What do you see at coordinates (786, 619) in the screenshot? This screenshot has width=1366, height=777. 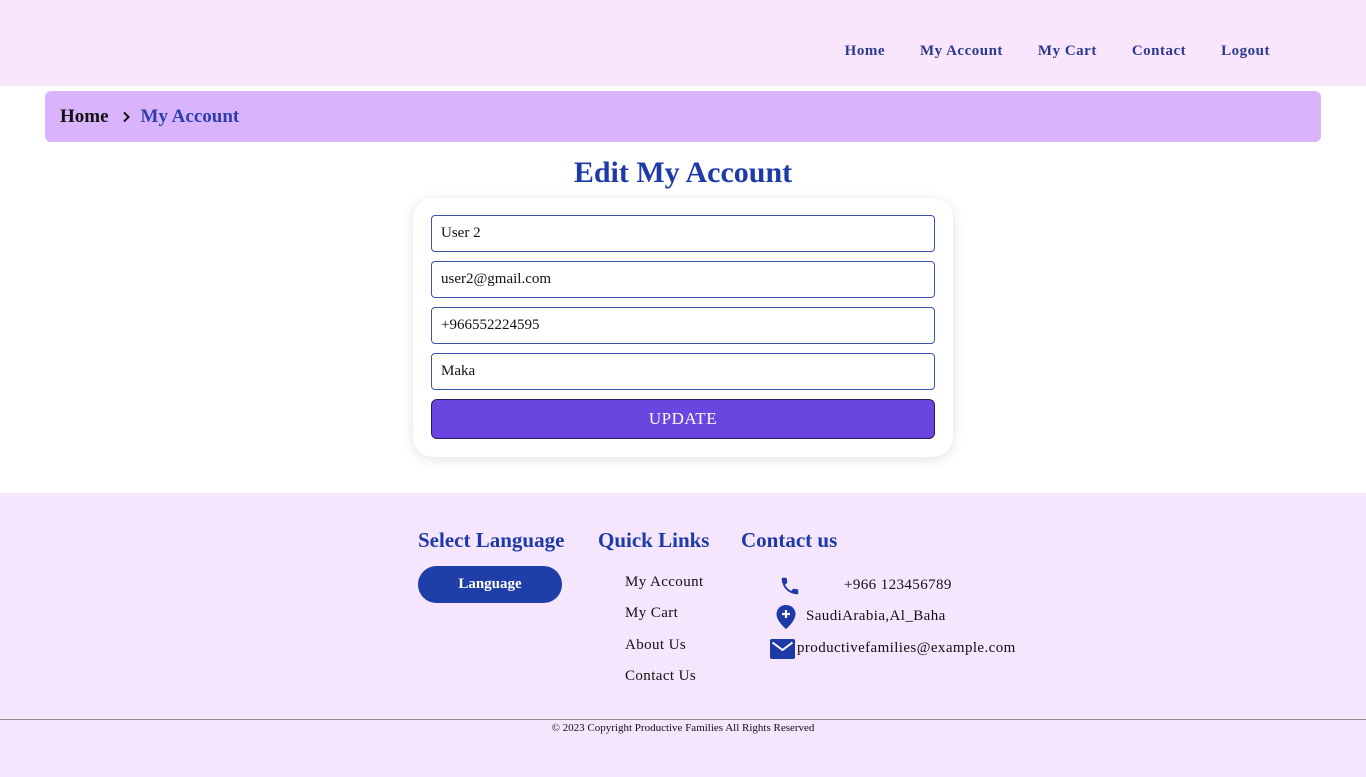 I see `location-pin-icon` at bounding box center [786, 619].